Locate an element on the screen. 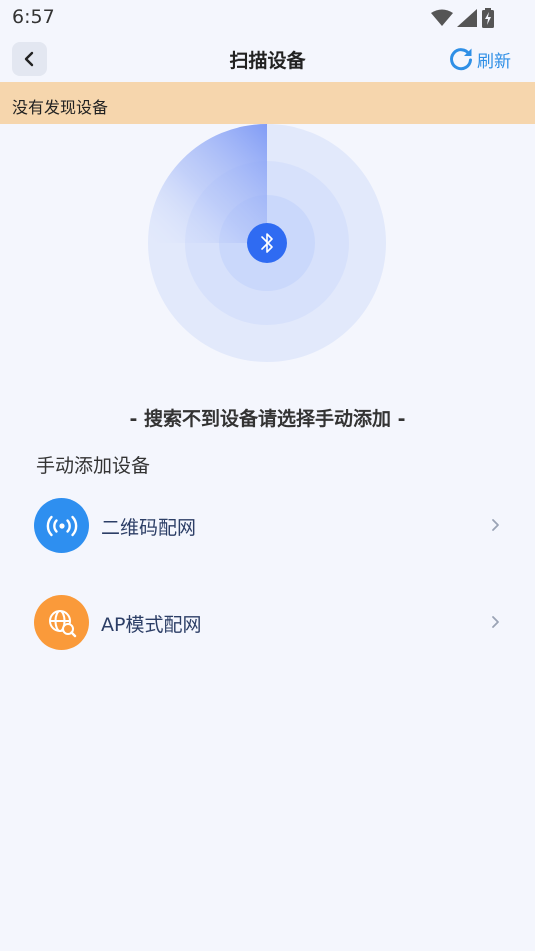  status-time: 6:57 is located at coordinates (33, 17).